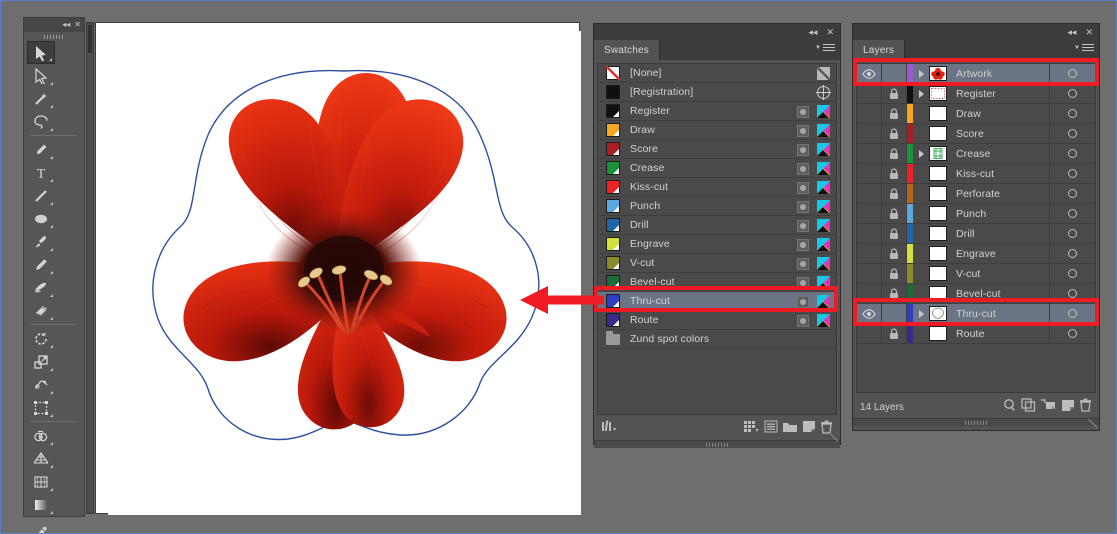 This screenshot has width=1117, height=534. What do you see at coordinates (717, 149) in the screenshot?
I see `swatches-row-score: Score` at bounding box center [717, 149].